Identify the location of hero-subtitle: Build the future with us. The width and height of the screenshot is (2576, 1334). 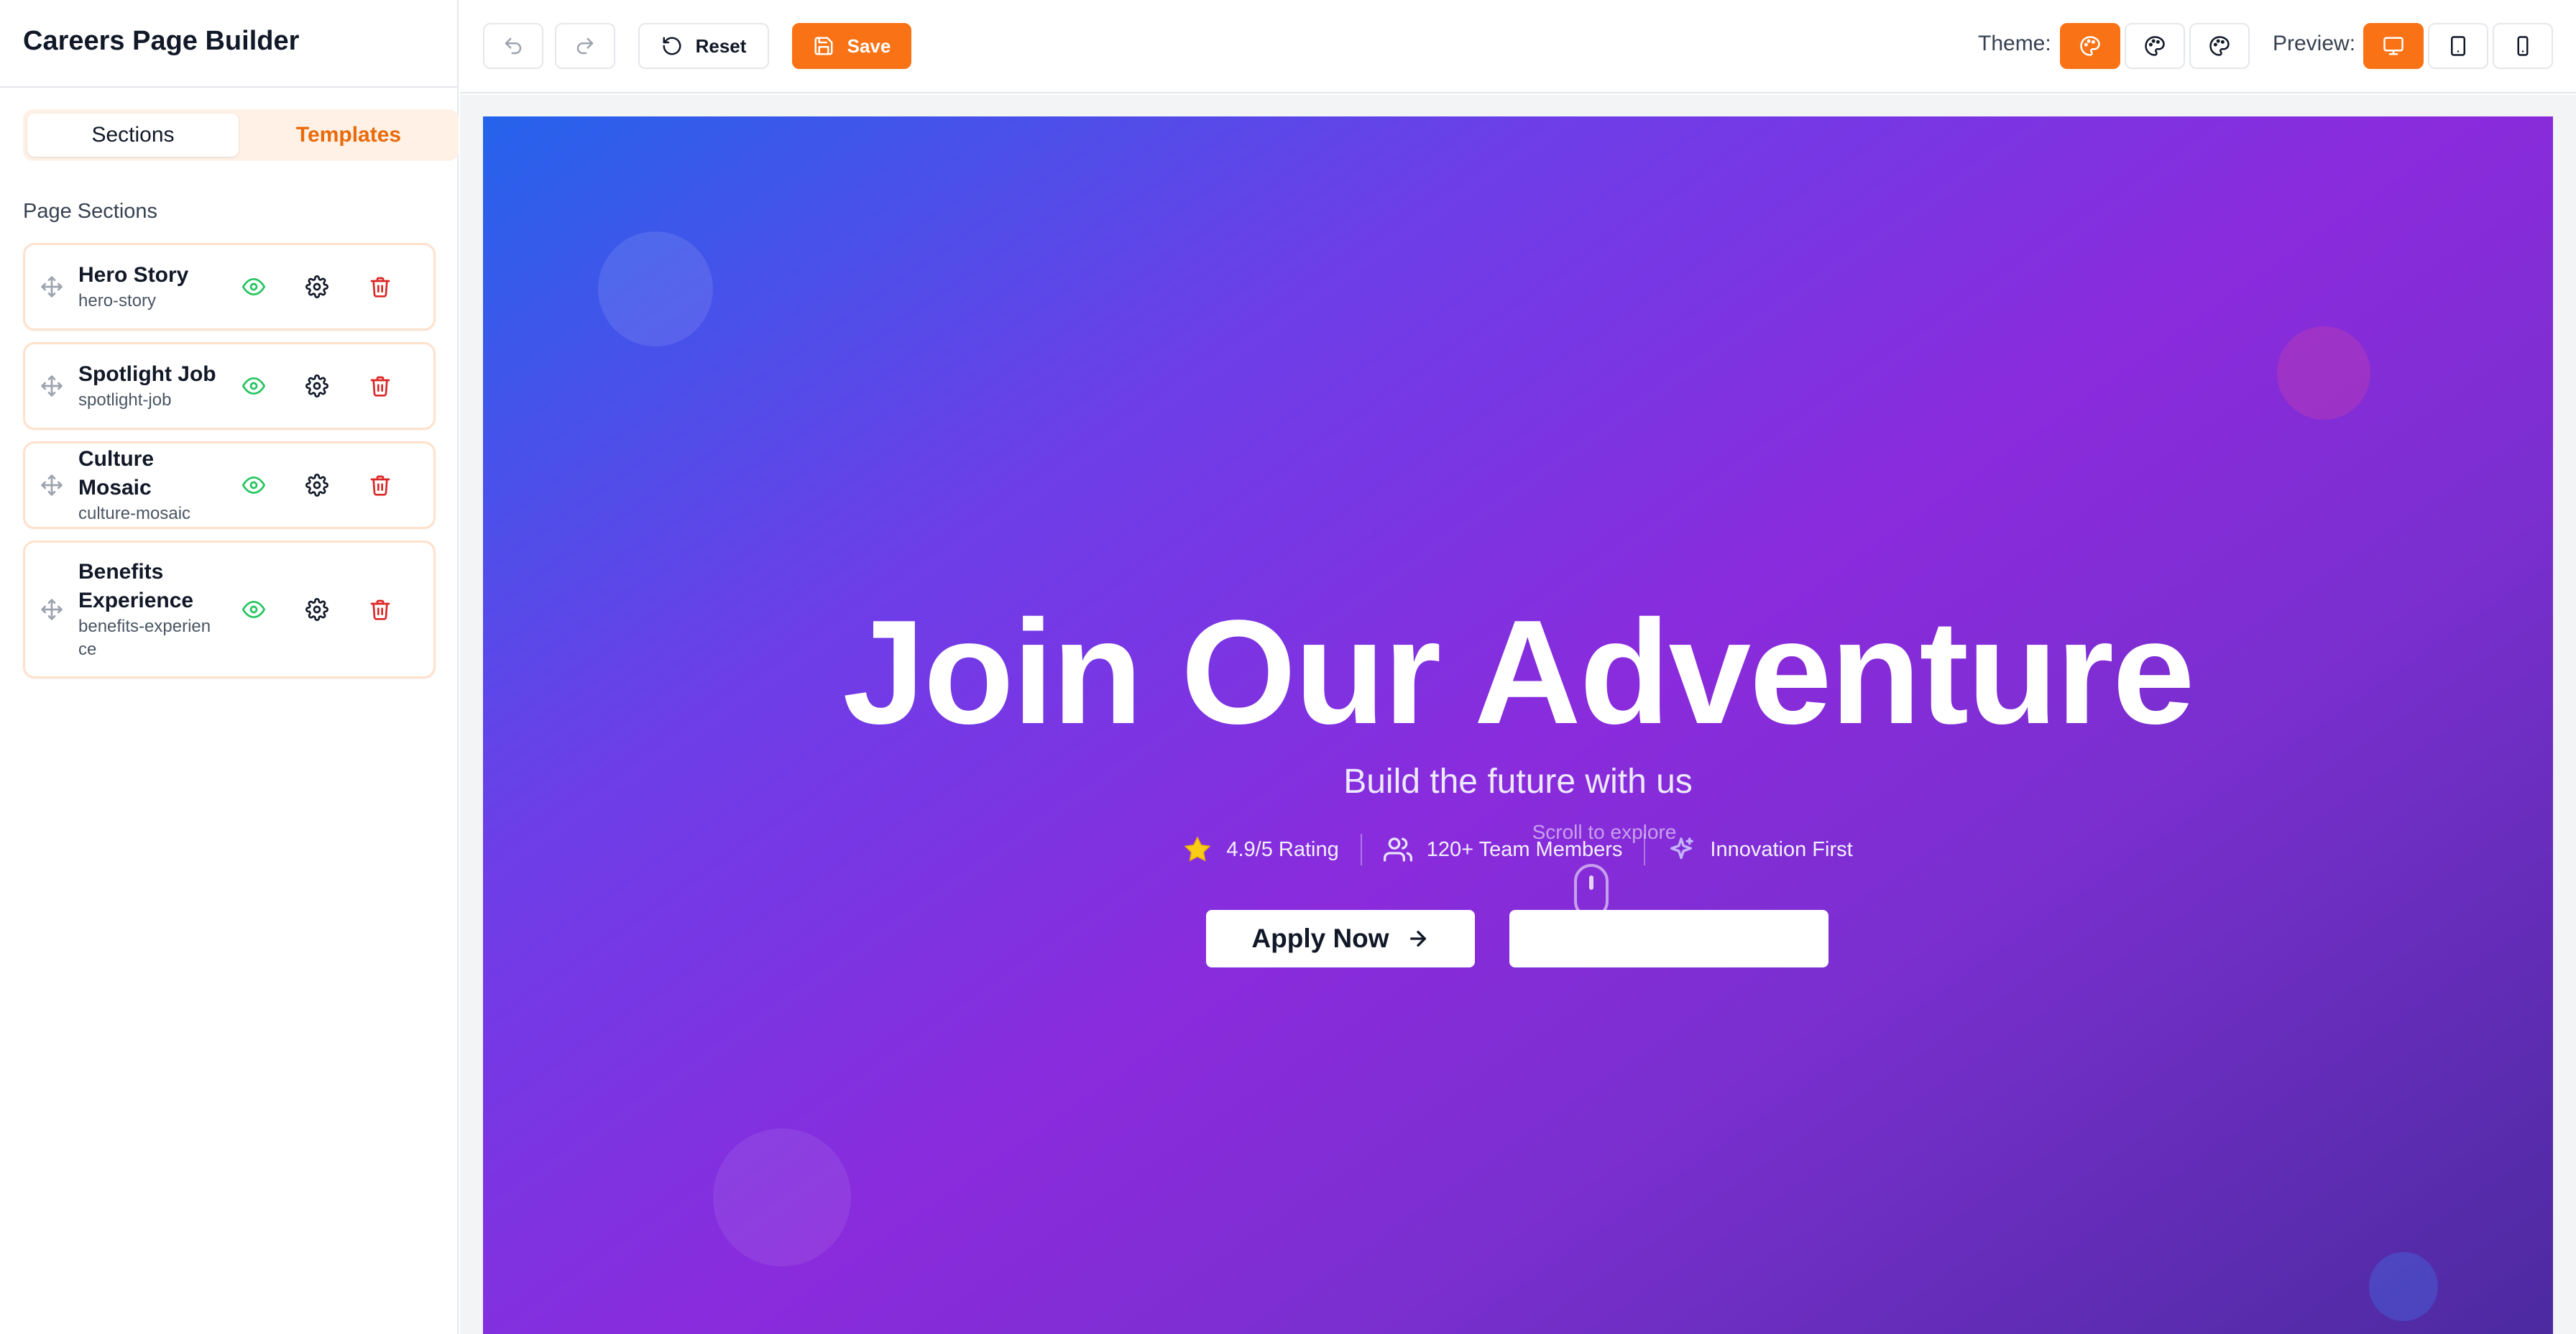
(1518, 782).